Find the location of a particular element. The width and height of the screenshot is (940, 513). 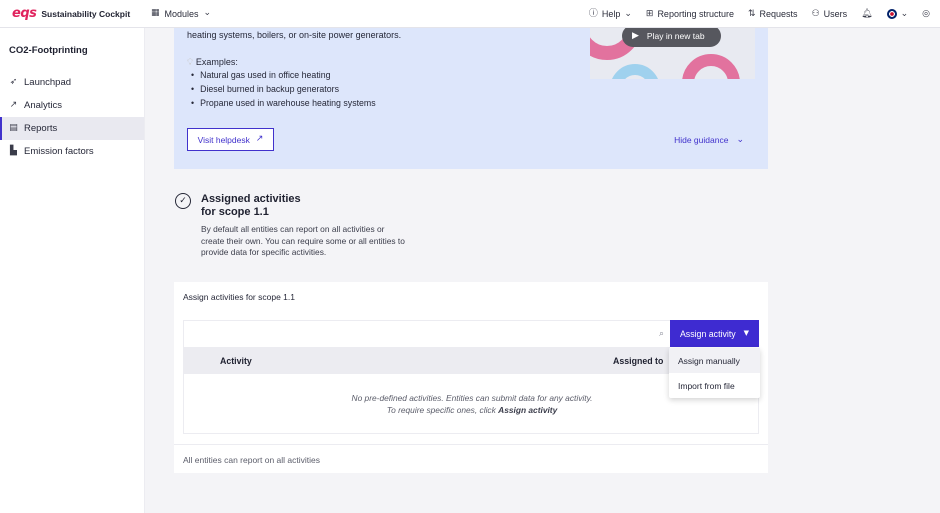

visit-helpdesk-button: Visit helpdesk ↗ is located at coordinates (230, 139).